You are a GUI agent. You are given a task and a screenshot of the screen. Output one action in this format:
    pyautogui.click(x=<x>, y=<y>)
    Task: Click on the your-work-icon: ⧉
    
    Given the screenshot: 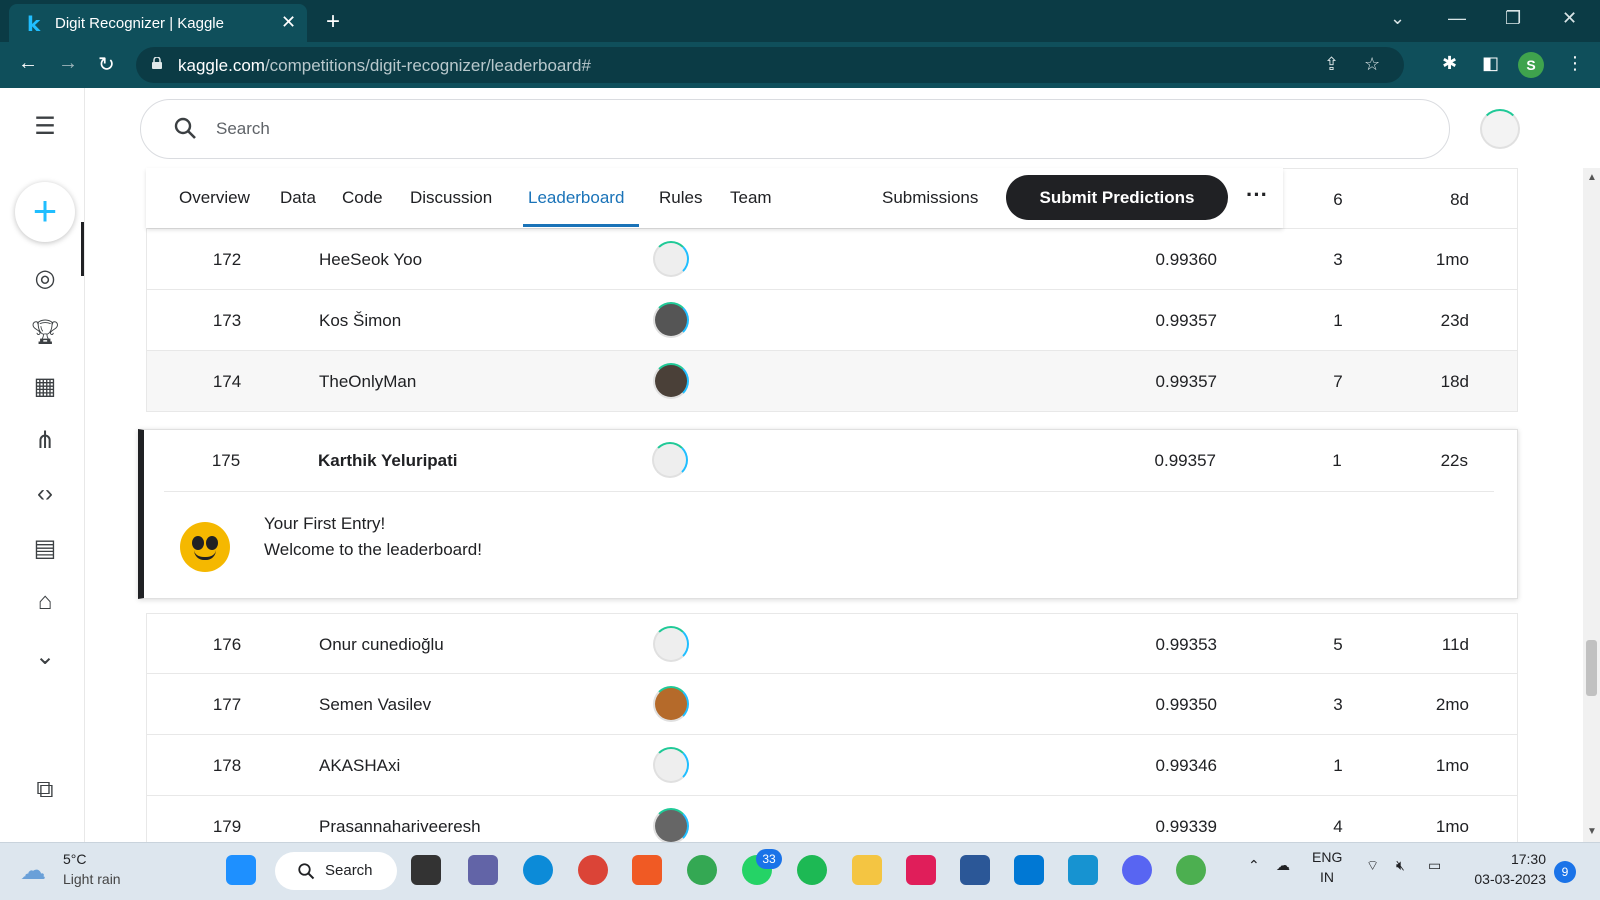 What is the action you would take?
    pyautogui.click(x=45, y=791)
    